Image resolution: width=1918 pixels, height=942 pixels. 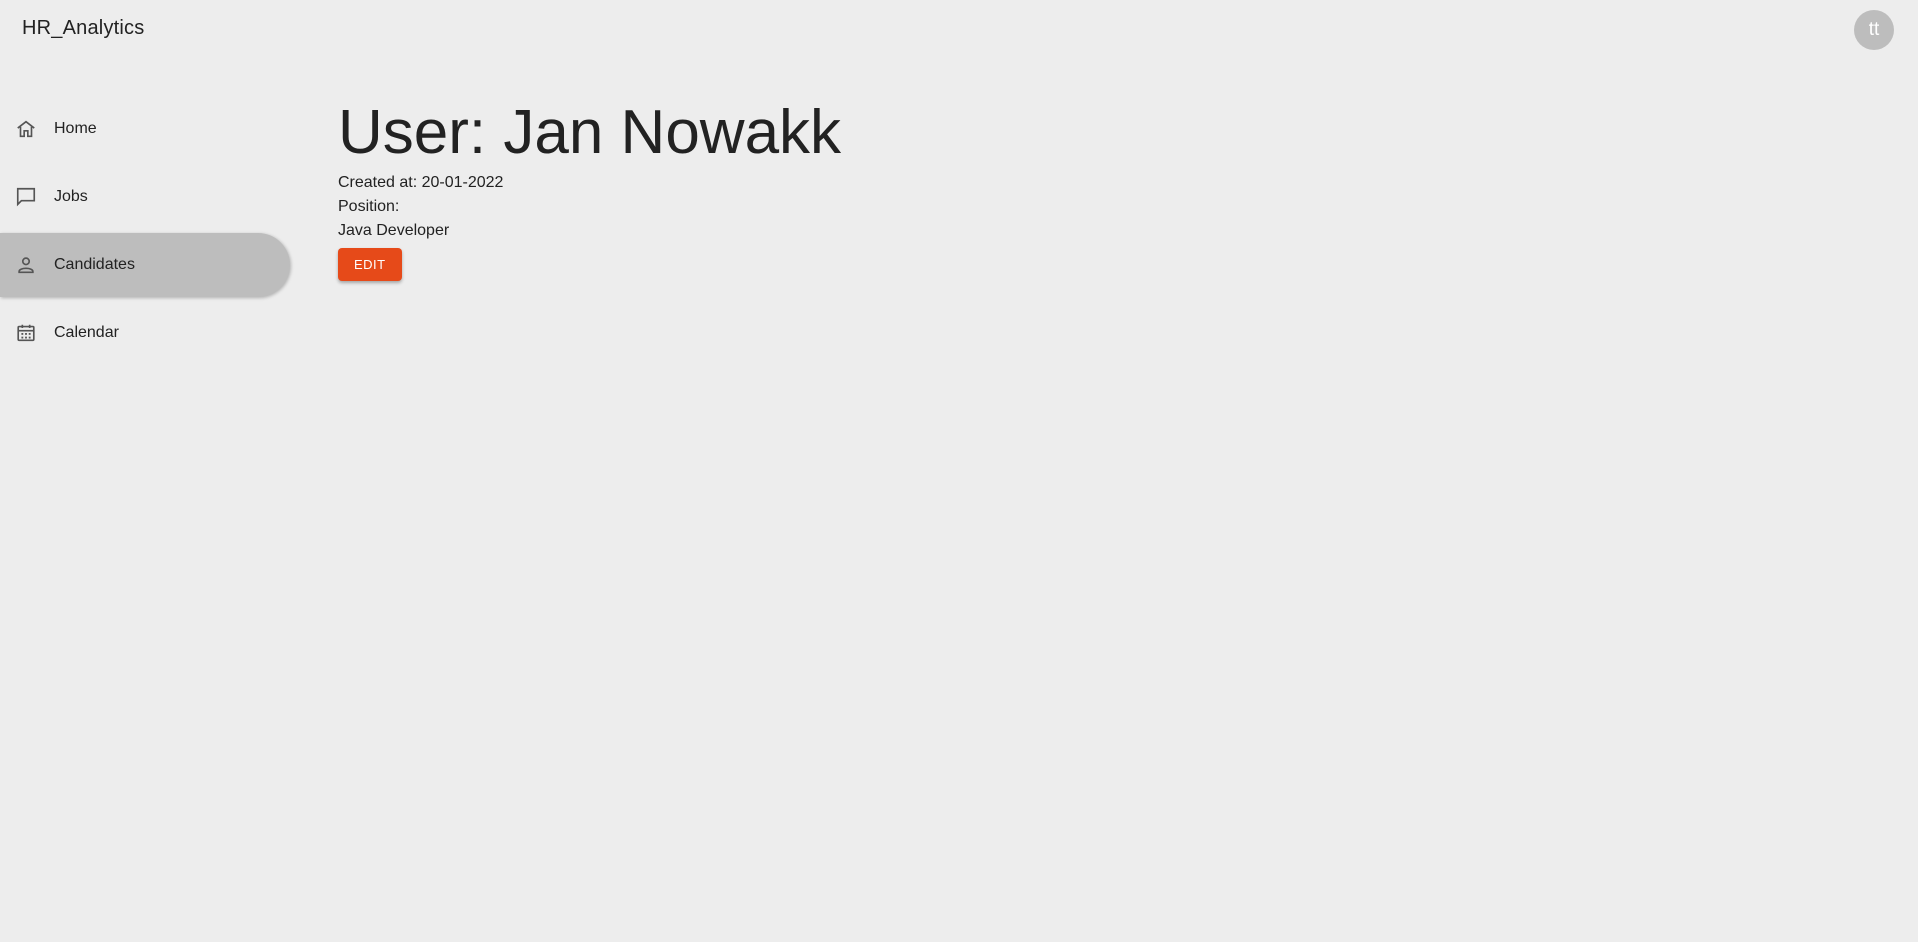 I want to click on position-label: Position:, so click(x=369, y=206).